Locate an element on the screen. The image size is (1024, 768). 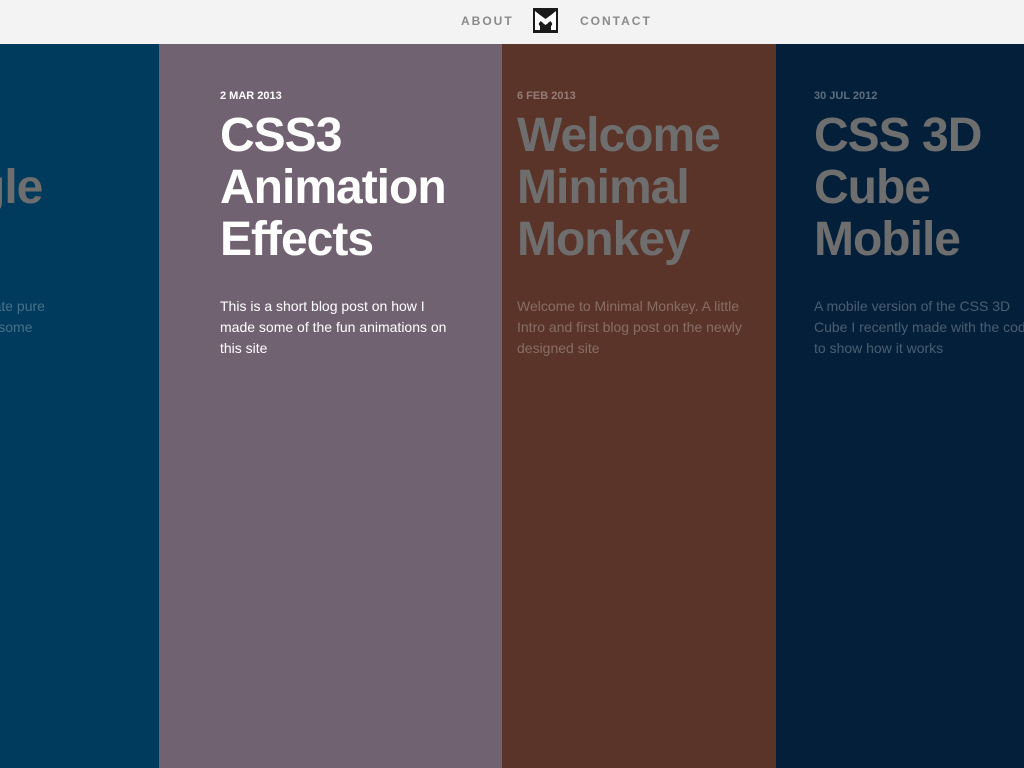
monkey-face-logo-icon is located at coordinates (545, 20).